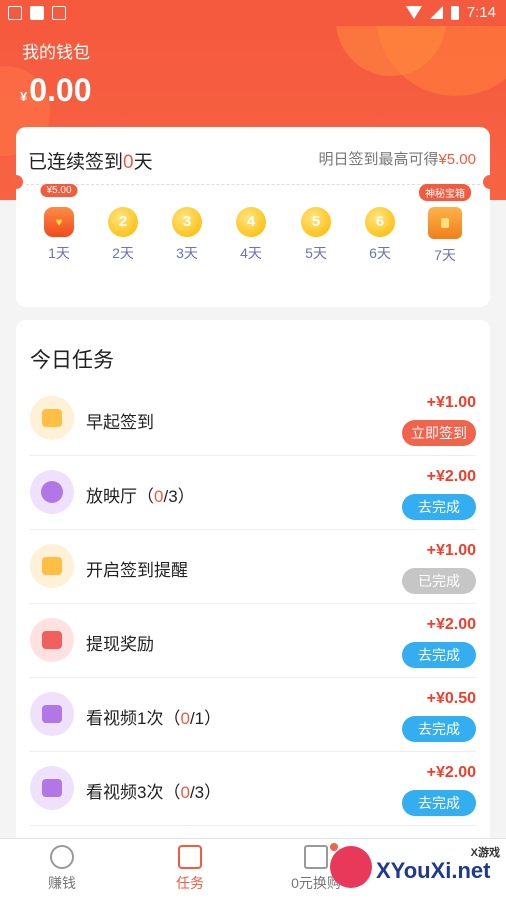  I want to click on streak-title: 已连续签到0天, so click(90, 160).